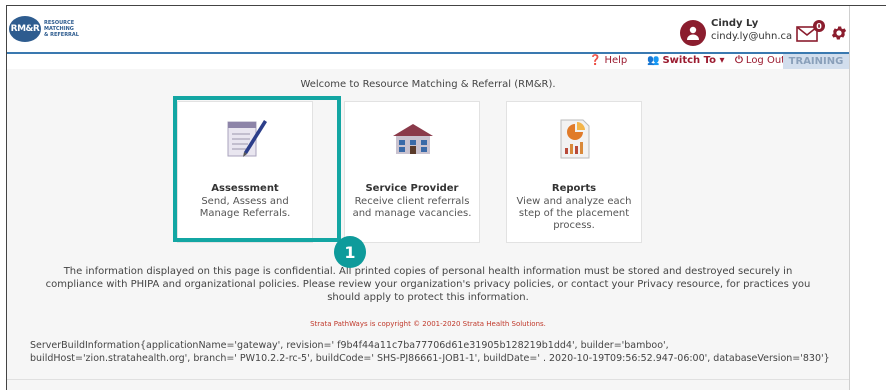 The image size is (891, 390). What do you see at coordinates (413, 139) in the screenshot?
I see `building-icon` at bounding box center [413, 139].